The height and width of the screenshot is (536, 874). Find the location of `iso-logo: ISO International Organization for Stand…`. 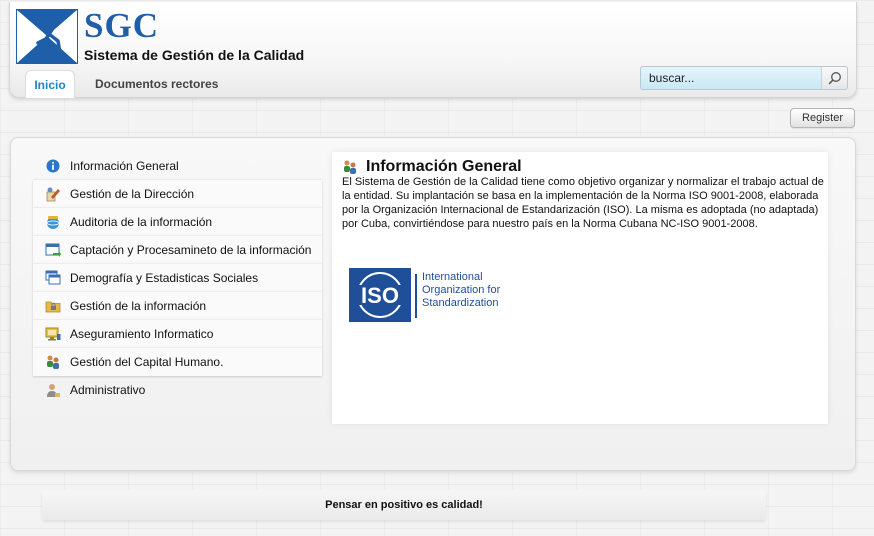

iso-logo: ISO International Organization for Stand… is located at coordinates (434, 296).